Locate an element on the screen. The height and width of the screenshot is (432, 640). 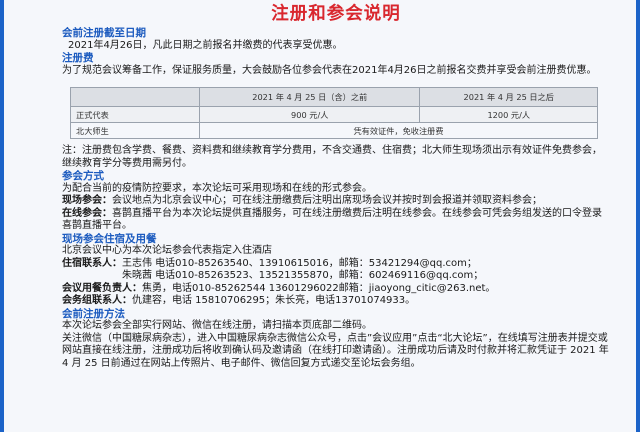
deadline-text: 2021年4月26日，凡此日期之前报名并缴费的代表享受优惠。 is located at coordinates (205, 45).